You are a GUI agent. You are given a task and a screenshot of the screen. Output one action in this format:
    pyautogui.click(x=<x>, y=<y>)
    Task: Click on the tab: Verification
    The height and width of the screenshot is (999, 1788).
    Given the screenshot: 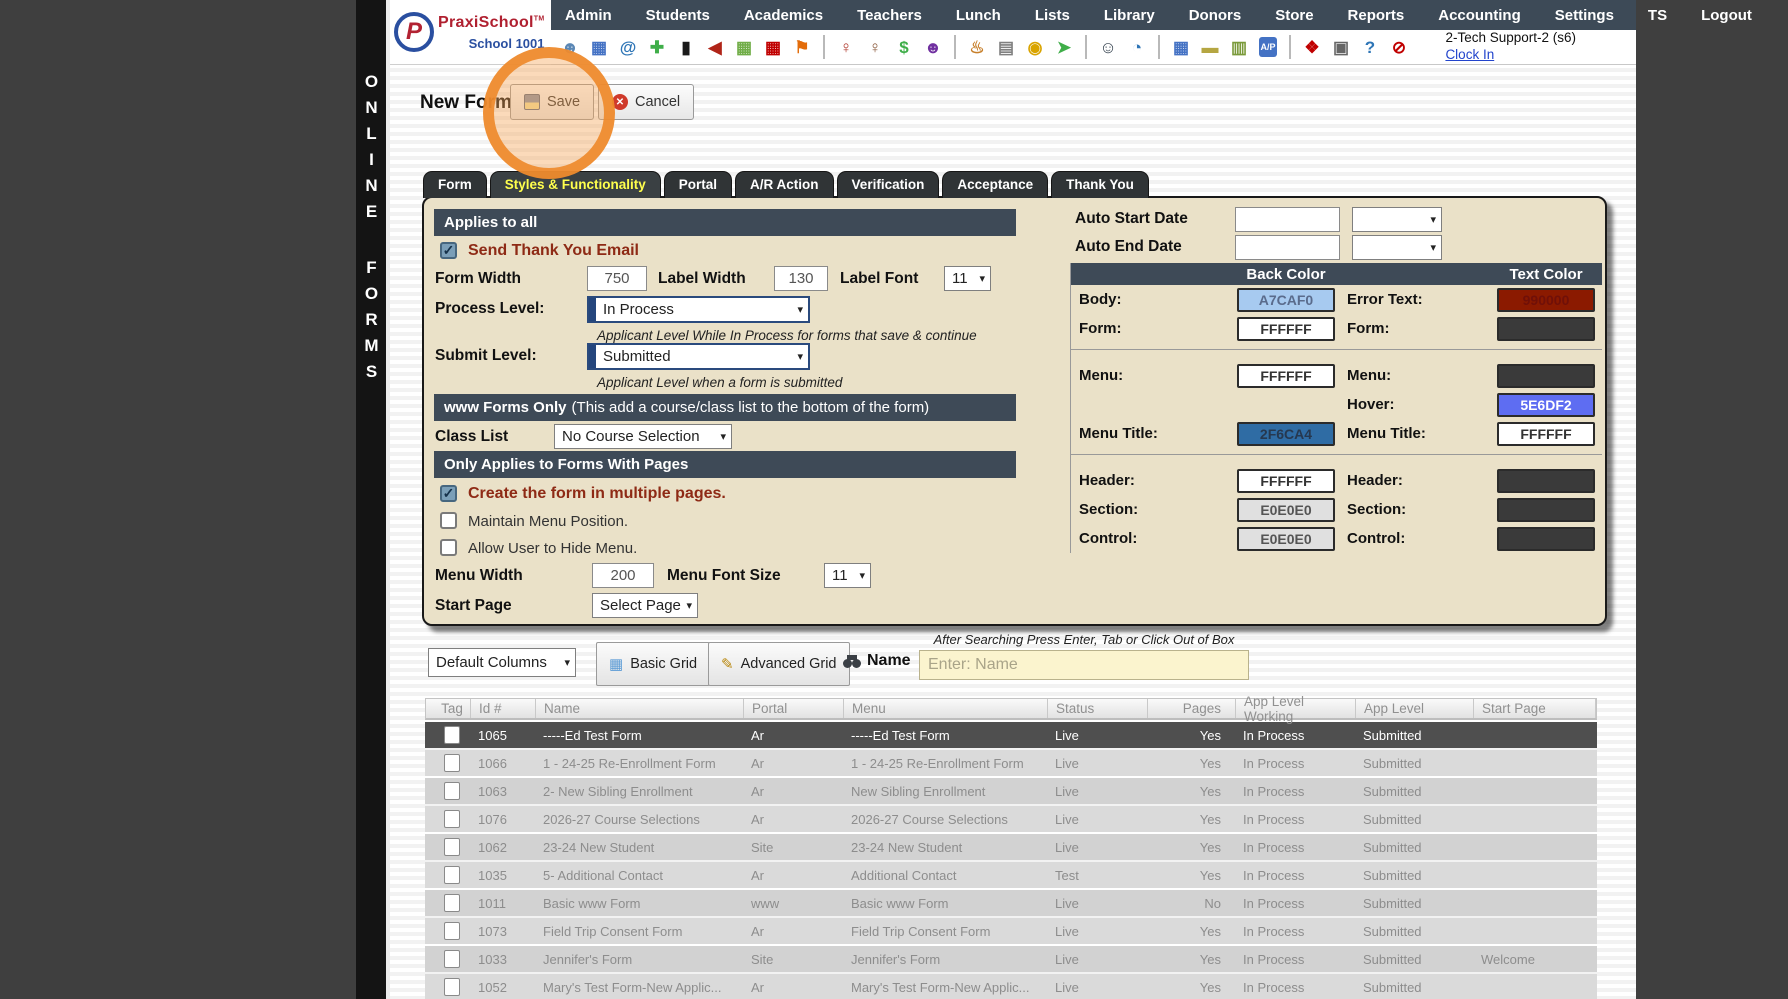 What is the action you would take?
    pyautogui.click(x=888, y=184)
    